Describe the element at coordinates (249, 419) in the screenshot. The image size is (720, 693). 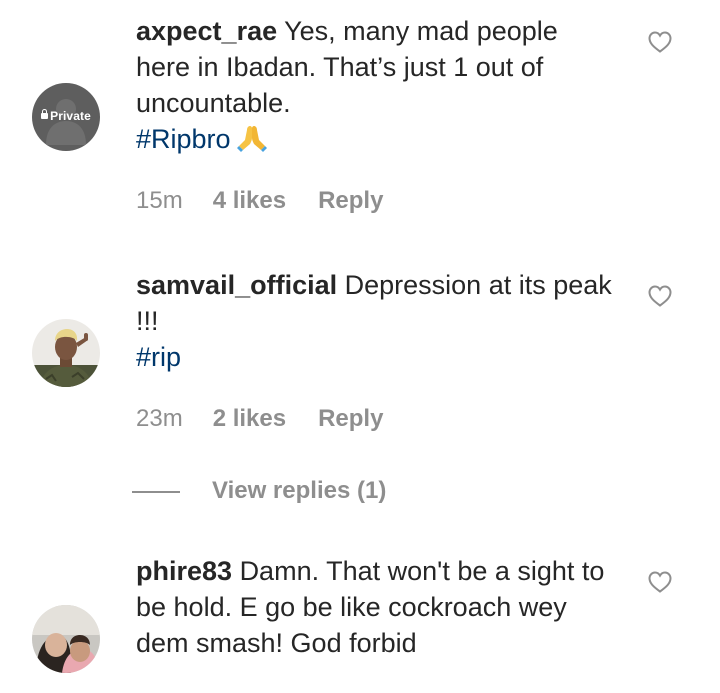
I see `likes-count: 2 likes` at that location.